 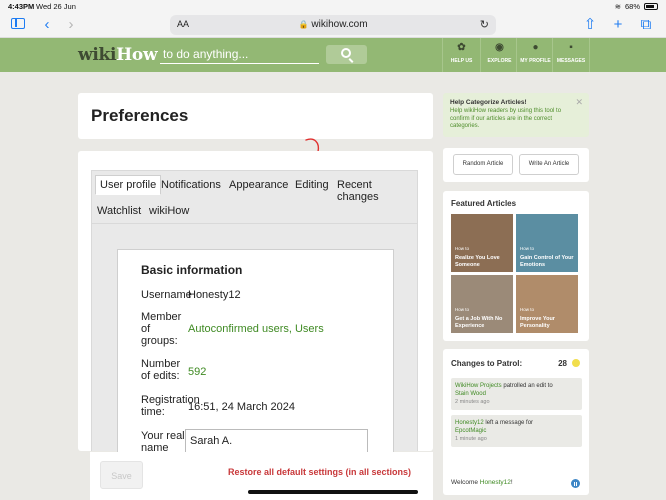 What do you see at coordinates (571, 55) in the screenshot?
I see `nav-messages: ▪ MESSAGES` at bounding box center [571, 55].